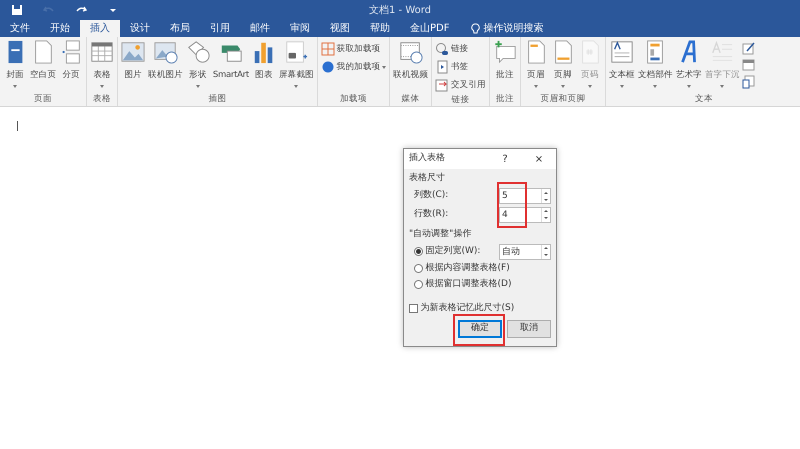 The height and width of the screenshot is (449, 800). What do you see at coordinates (220, 28) in the screenshot?
I see `ribbon-tab: 引用` at bounding box center [220, 28].